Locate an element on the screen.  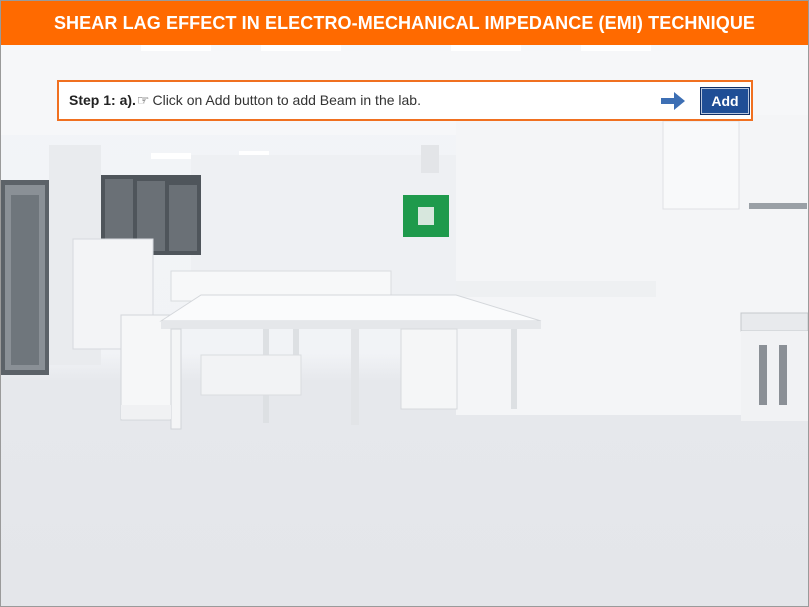
step-label: Step 1: a). is located at coordinates (102, 100).